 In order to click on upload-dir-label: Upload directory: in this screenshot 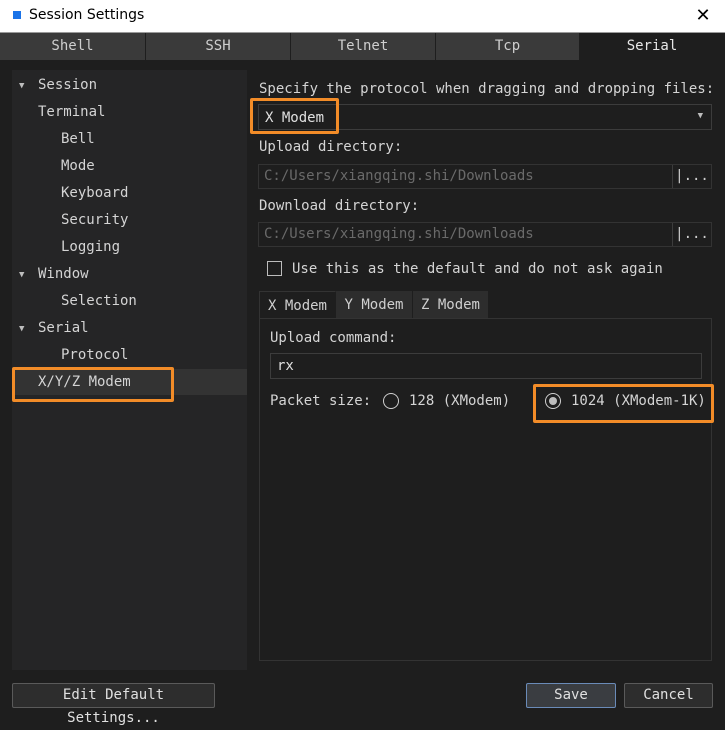, I will do `click(331, 147)`.